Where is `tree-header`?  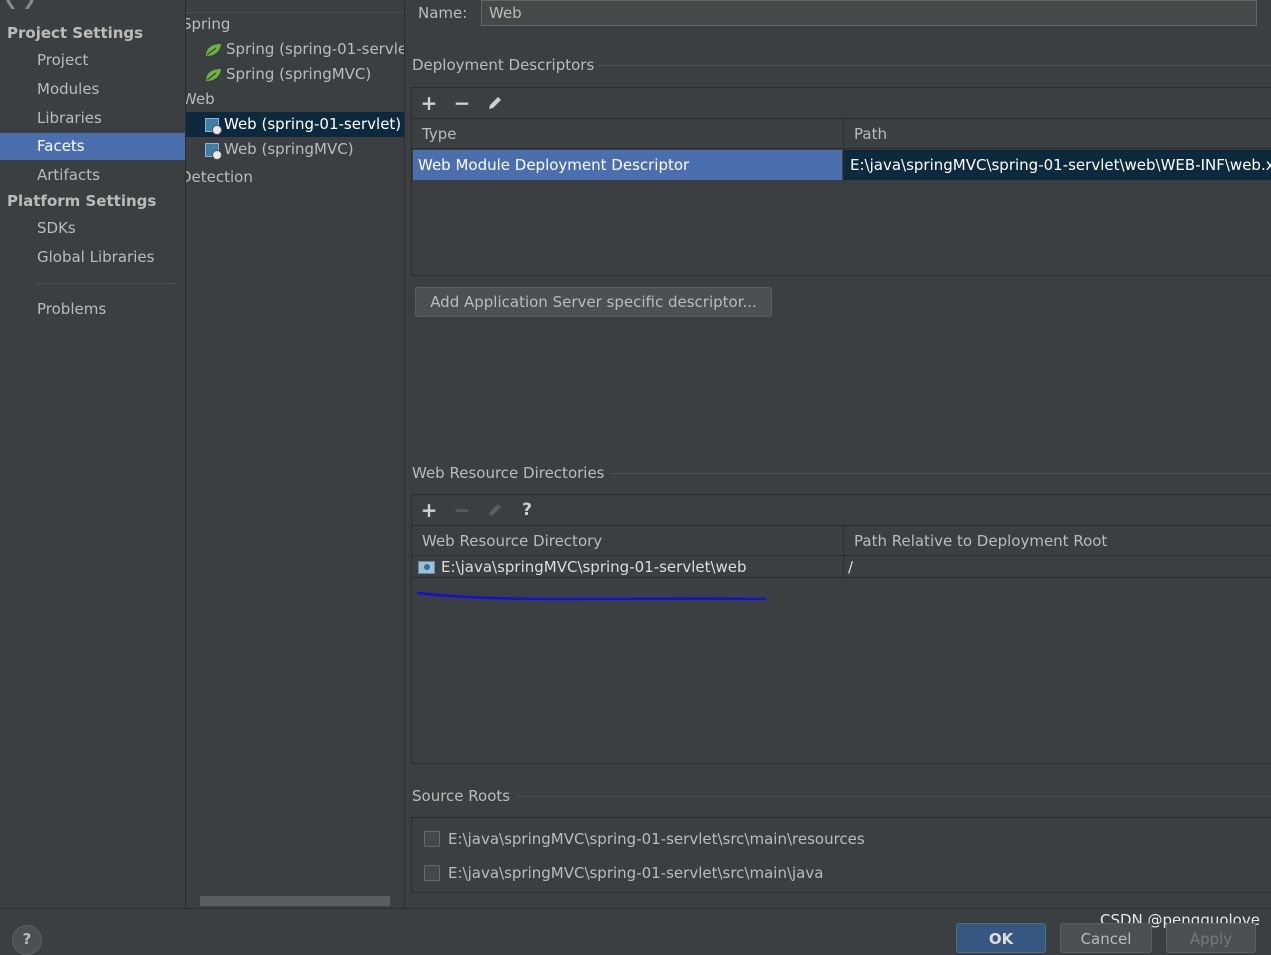 tree-header is located at coordinates (295, 6).